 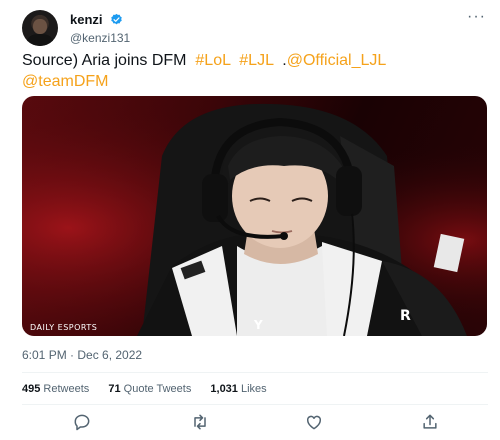 I want to click on author-handle: @kenzi131, so click(x=100, y=38).